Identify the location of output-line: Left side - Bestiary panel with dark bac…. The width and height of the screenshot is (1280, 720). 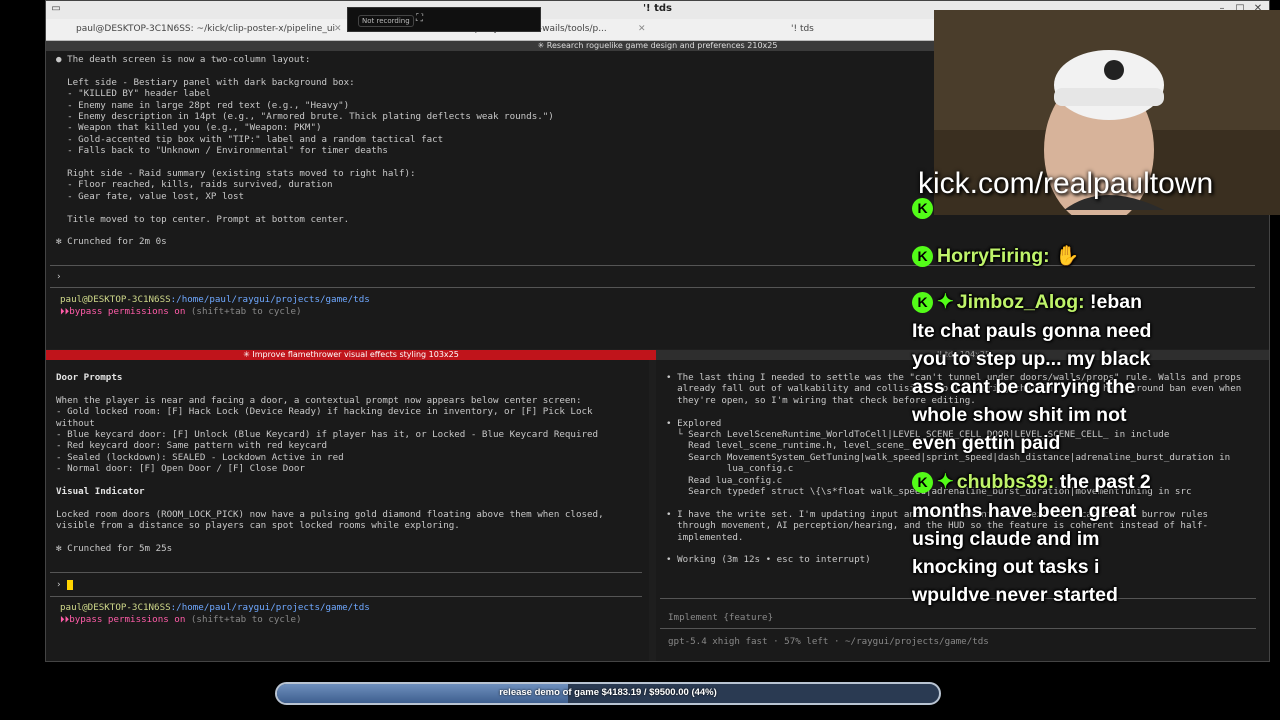
(205, 82).